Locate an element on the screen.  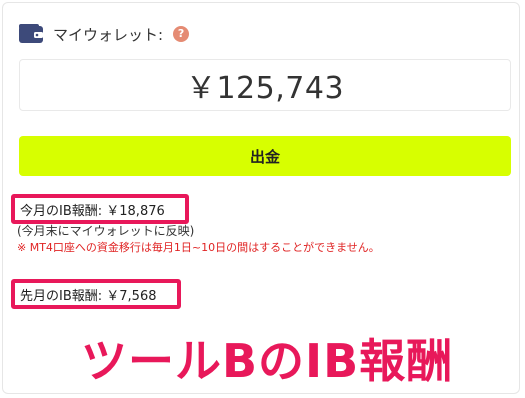
last-month-reward-highlight: 先月のIB報酬: ￥7,568 is located at coordinates (96, 294).